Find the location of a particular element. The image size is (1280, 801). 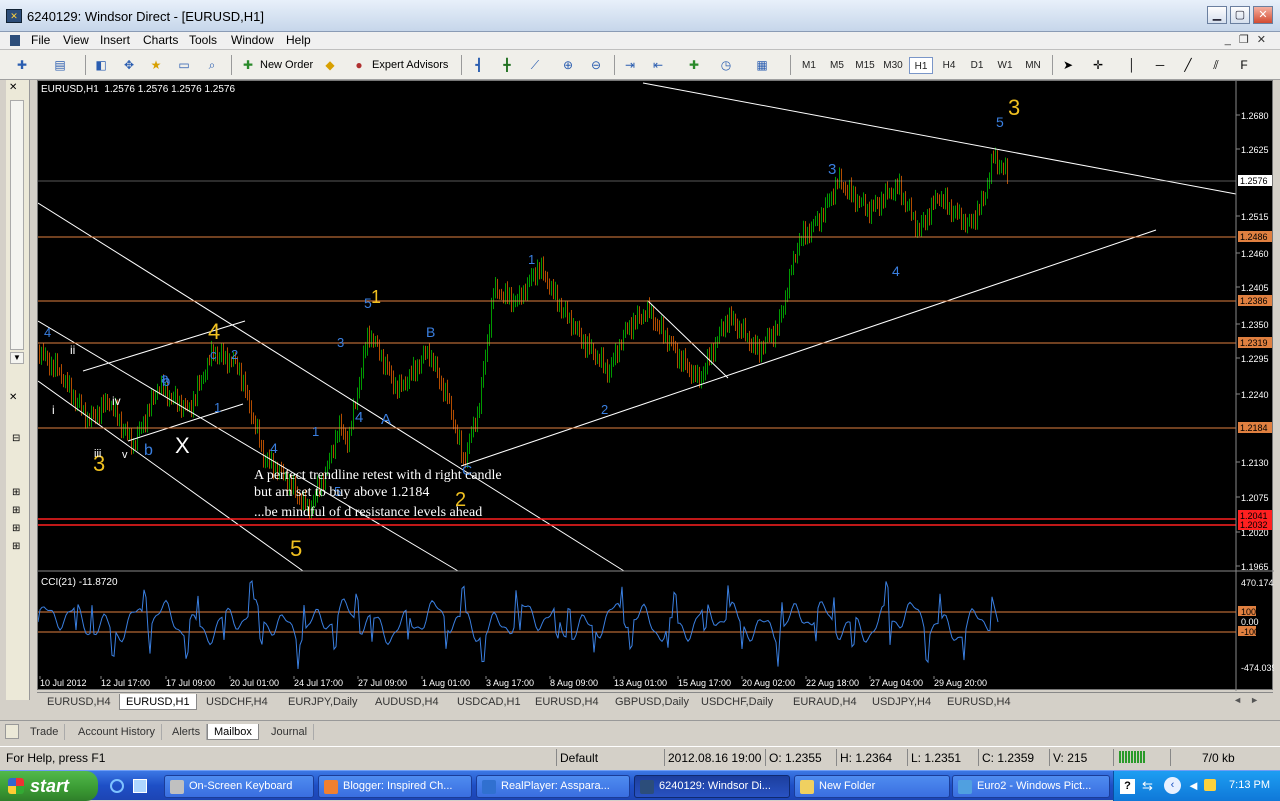

menu-view: View is located at coordinates (76, 40).